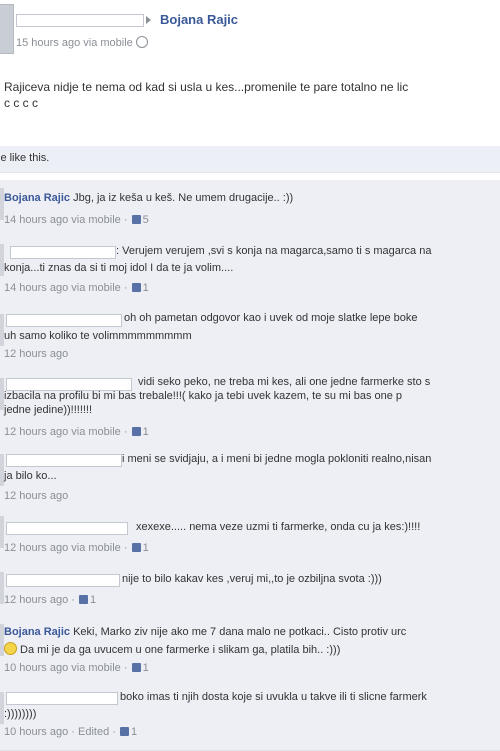  What do you see at coordinates (76, 668) in the screenshot?
I see `comment-meta: 10 hours ago via mobile · 1` at bounding box center [76, 668].